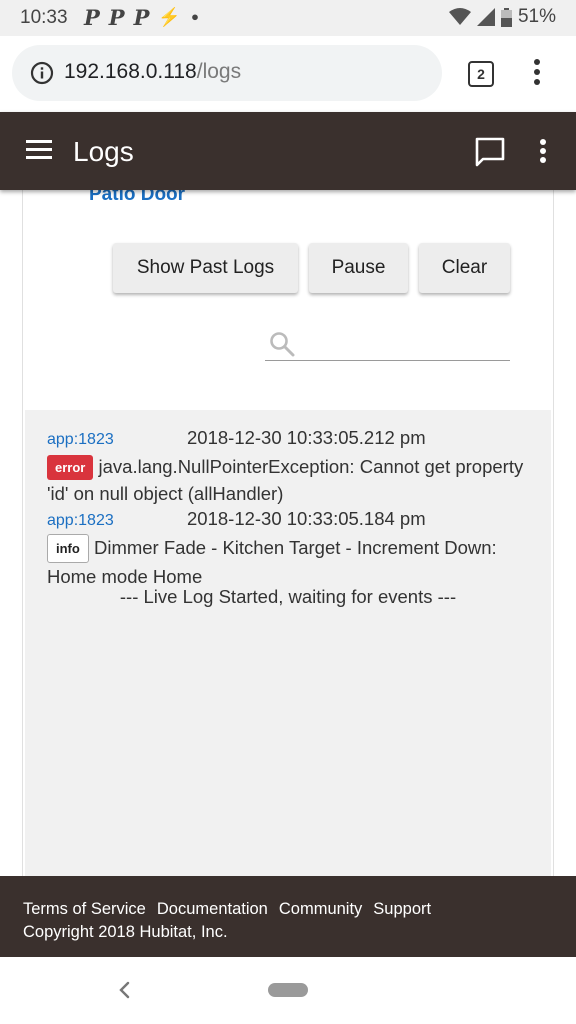 The height and width of the screenshot is (1024, 576). Describe the element at coordinates (402, 909) in the screenshot. I see `support-link: Support` at that location.